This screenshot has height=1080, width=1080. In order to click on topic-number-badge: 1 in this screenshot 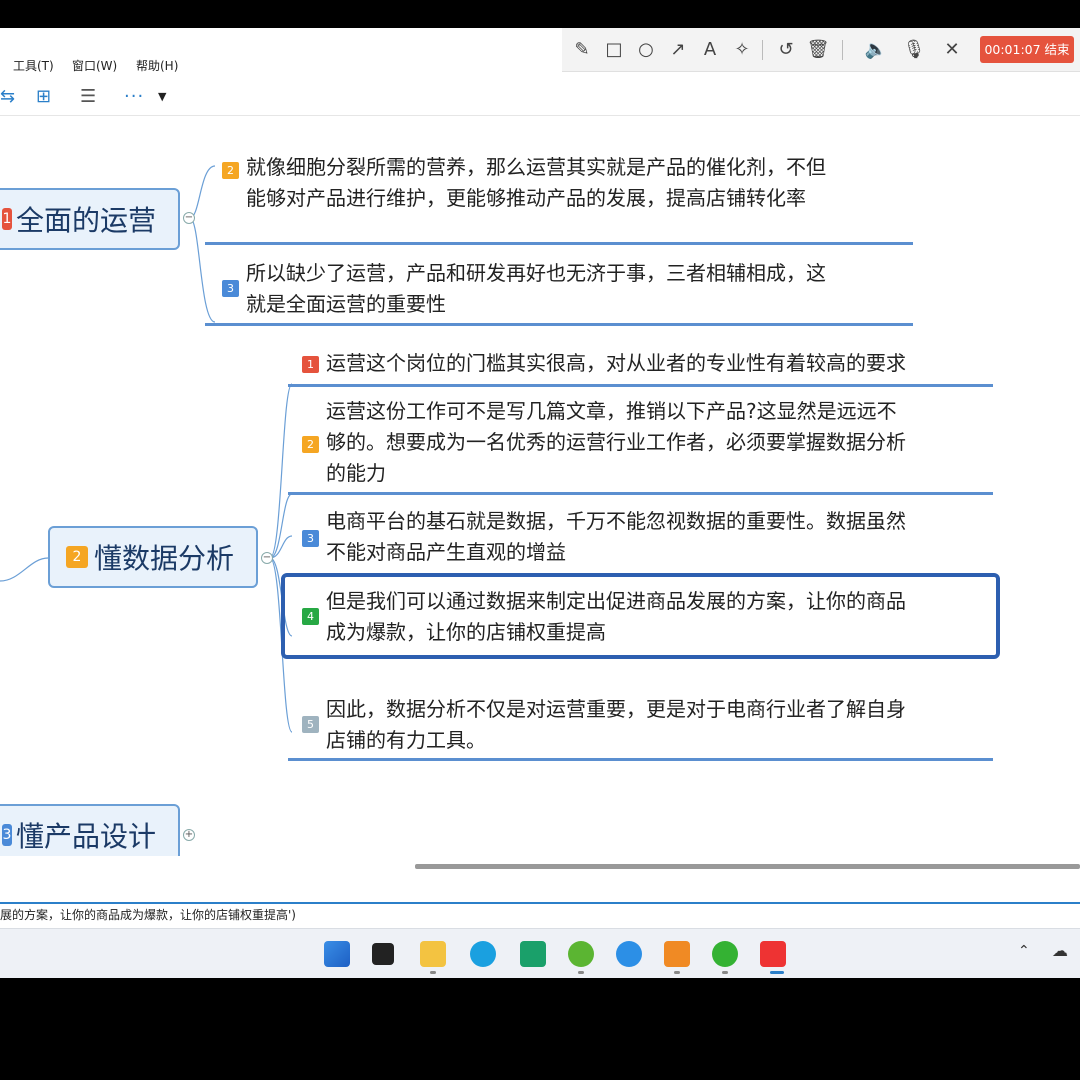, I will do `click(7, 219)`.